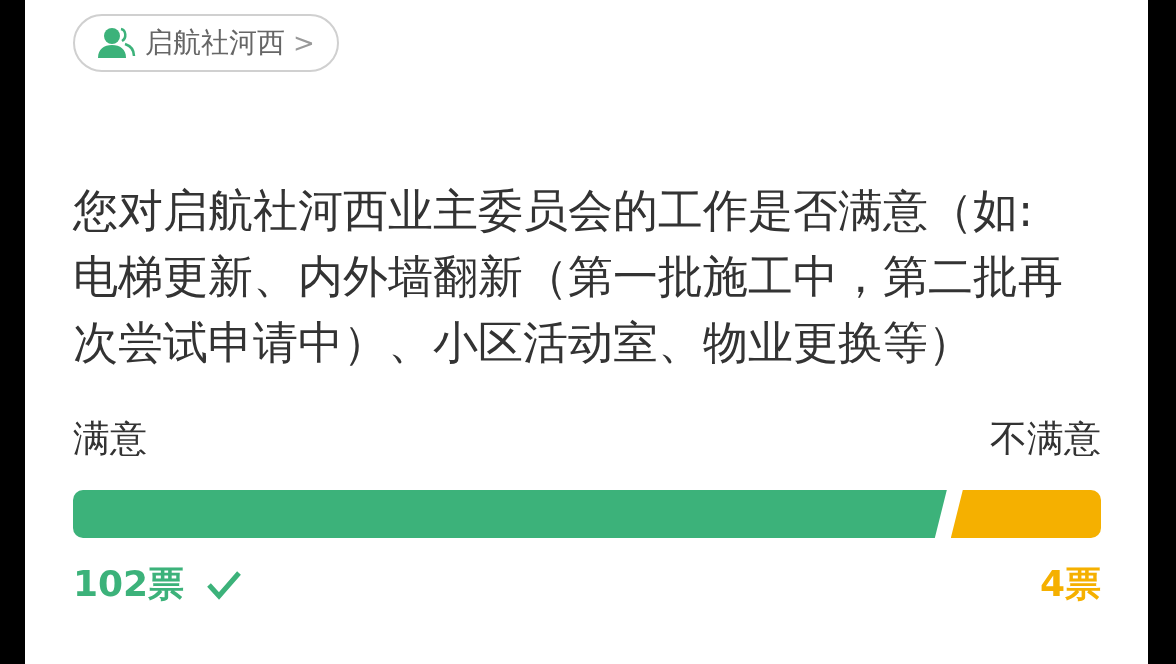 The image size is (1176, 664). Describe the element at coordinates (117, 43) in the screenshot. I see `people-icon` at that location.